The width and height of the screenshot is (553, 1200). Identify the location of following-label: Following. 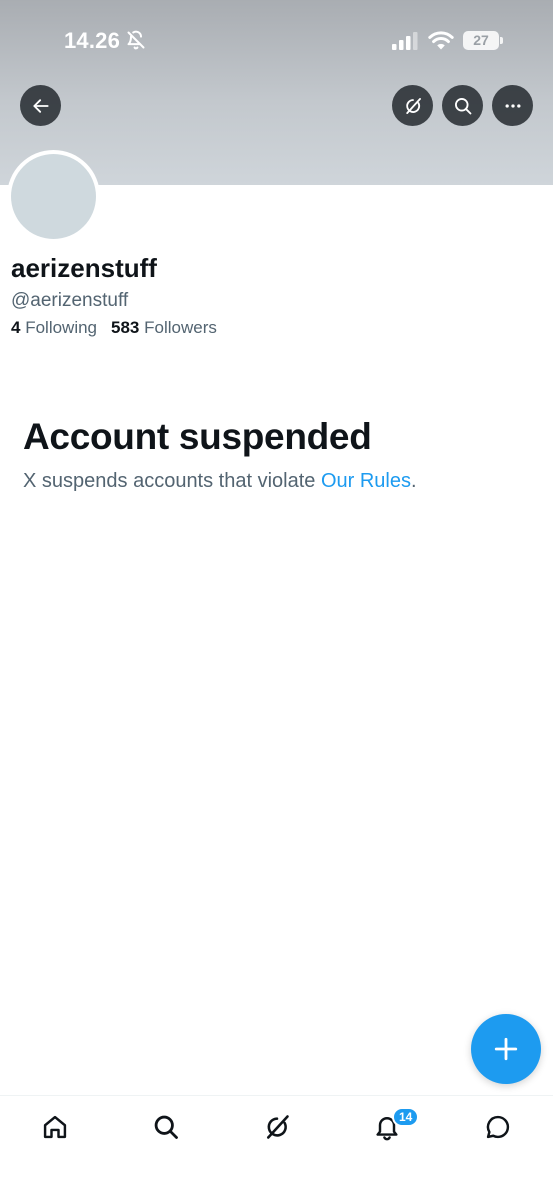
(61, 327).